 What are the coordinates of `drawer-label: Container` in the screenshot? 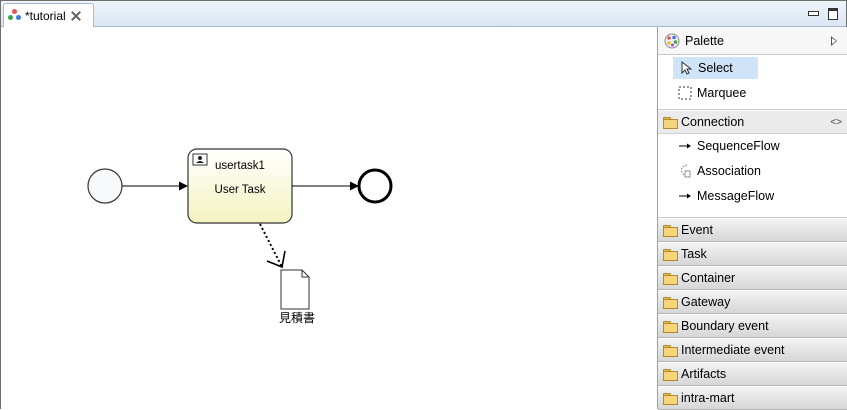 It's located at (708, 278).